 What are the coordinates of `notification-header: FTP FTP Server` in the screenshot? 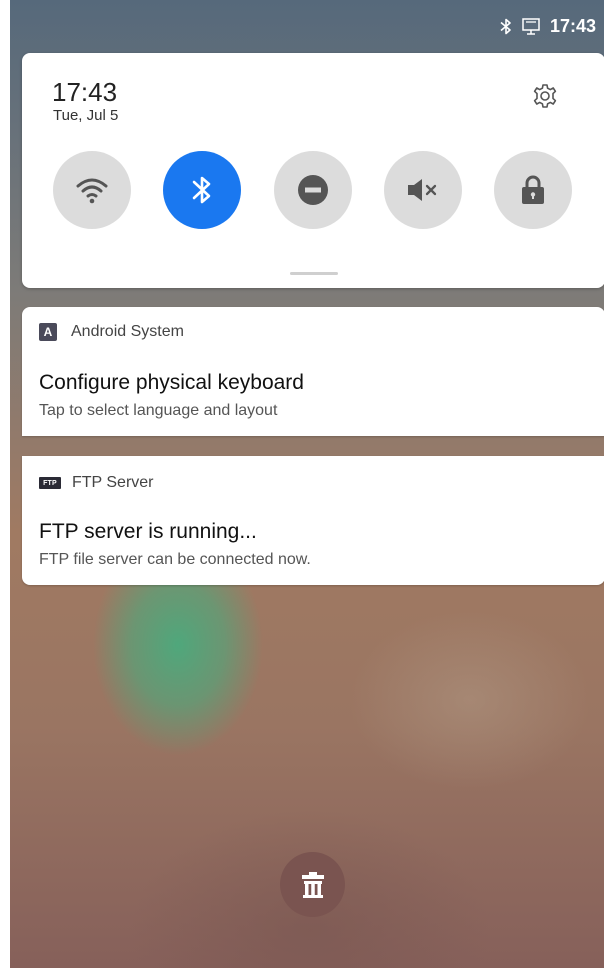 It's located at (96, 483).